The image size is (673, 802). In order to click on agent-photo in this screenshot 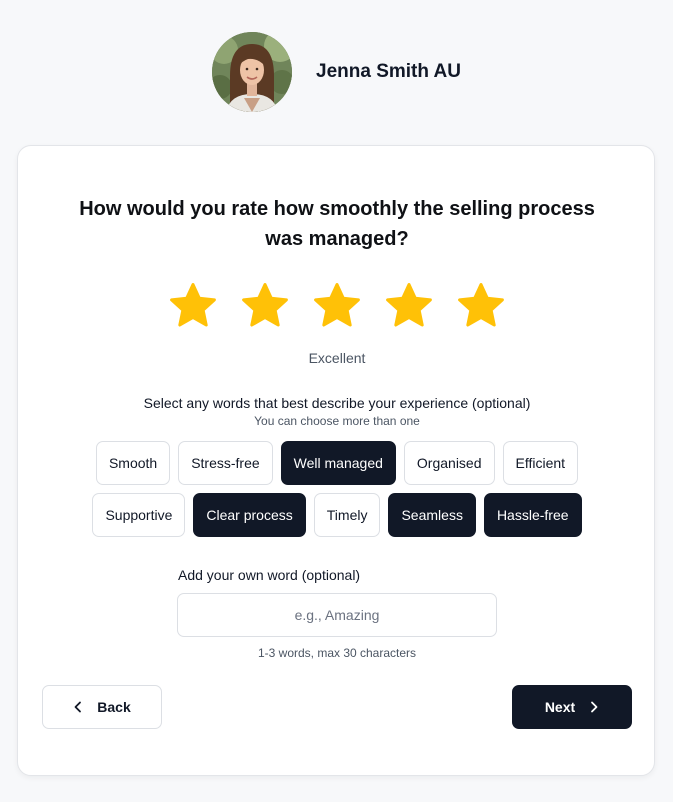, I will do `click(252, 72)`.